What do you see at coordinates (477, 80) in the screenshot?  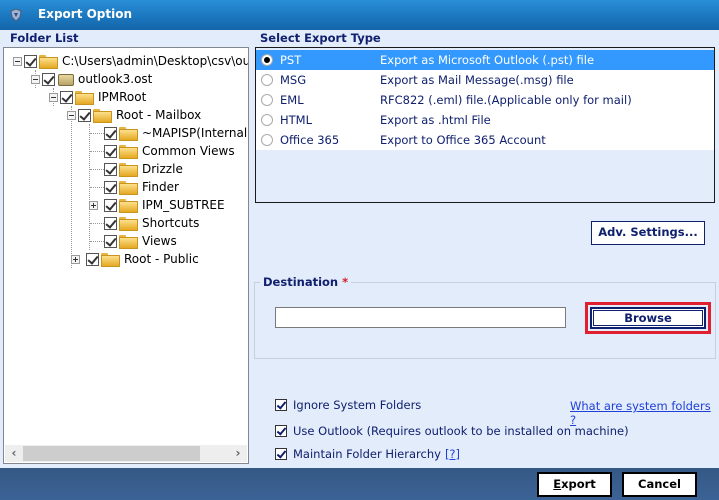 I see `export-type-description: Export as Mail Message(.msg) file` at bounding box center [477, 80].